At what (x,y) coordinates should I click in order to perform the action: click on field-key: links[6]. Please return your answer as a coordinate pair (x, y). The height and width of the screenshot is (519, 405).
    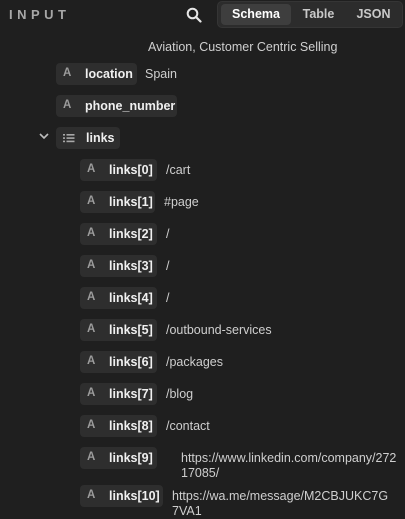
    Looking at the image, I should click on (131, 362).